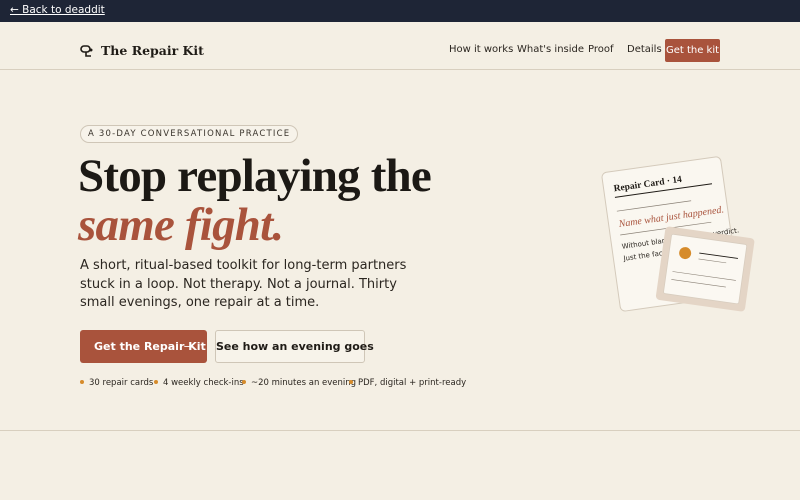  I want to click on card-body-line2: Just the facts., so click(647, 255).